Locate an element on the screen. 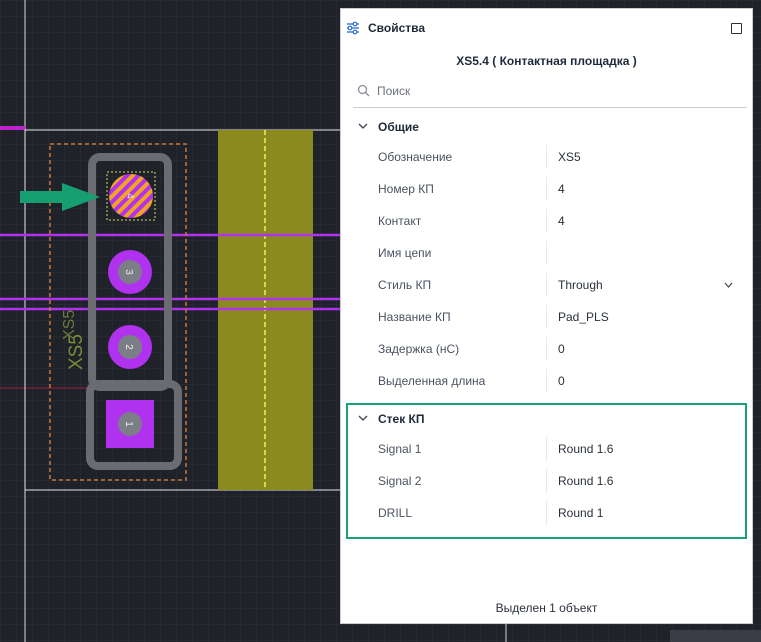  property-value: Round 1 is located at coordinates (580, 513).